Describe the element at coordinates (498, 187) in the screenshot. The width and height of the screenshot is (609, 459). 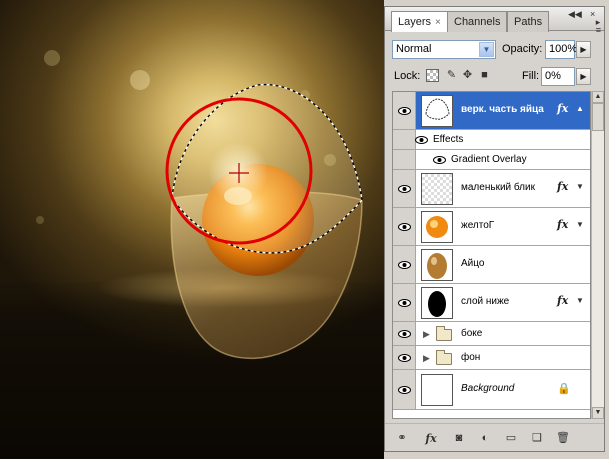
I see `layer-name: маленький блик` at that location.